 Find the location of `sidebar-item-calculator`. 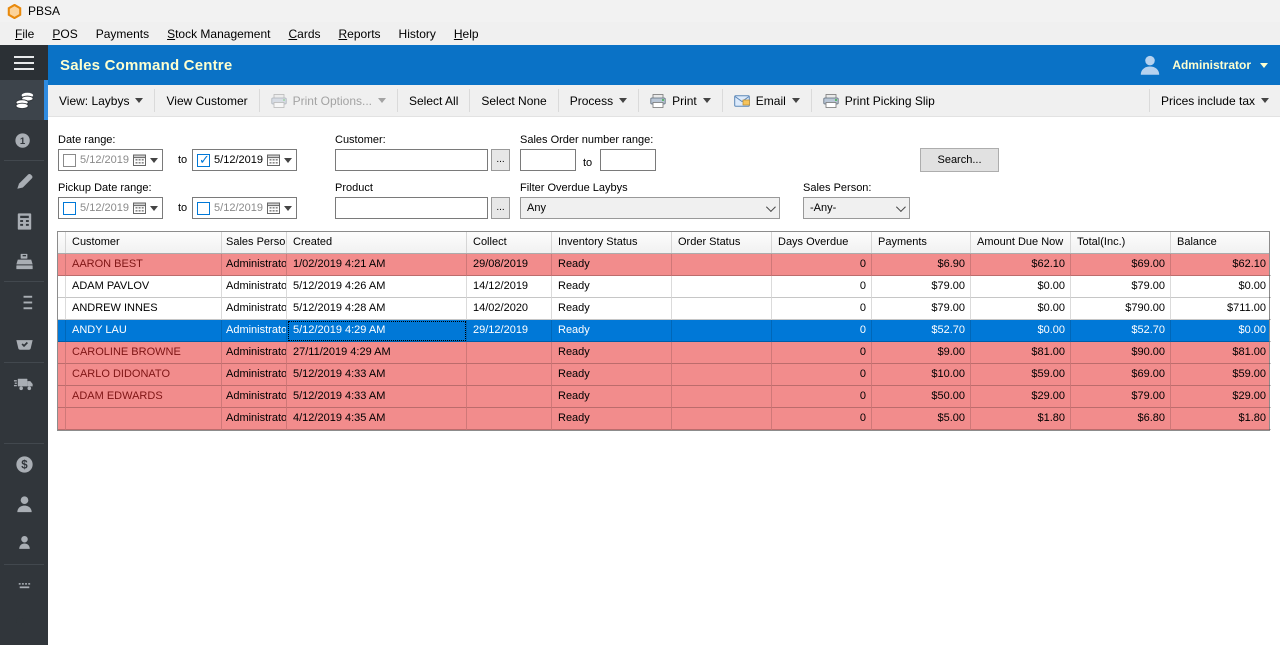

sidebar-item-calculator is located at coordinates (24, 221).